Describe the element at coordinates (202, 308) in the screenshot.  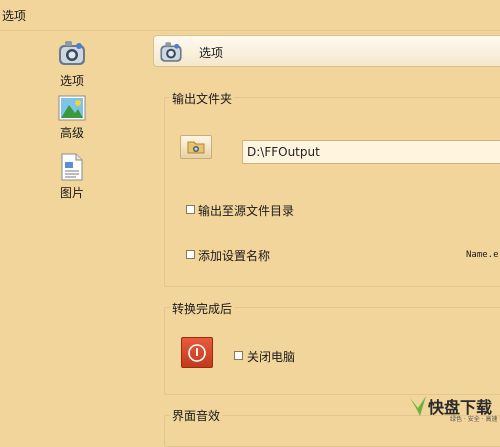
I see `after-convert-title: 转换完成后` at that location.